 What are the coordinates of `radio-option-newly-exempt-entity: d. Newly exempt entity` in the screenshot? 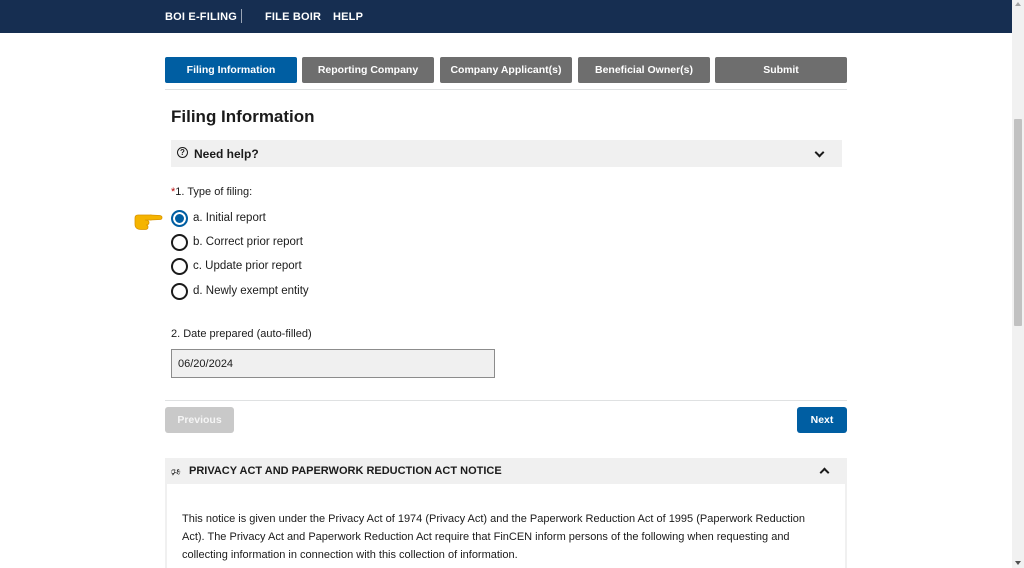 It's located at (240, 291).